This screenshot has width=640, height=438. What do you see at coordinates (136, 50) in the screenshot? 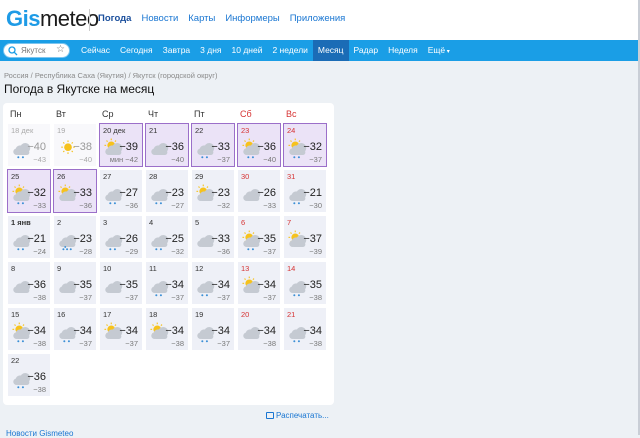
I see `tab-1: Сегодня` at bounding box center [136, 50].